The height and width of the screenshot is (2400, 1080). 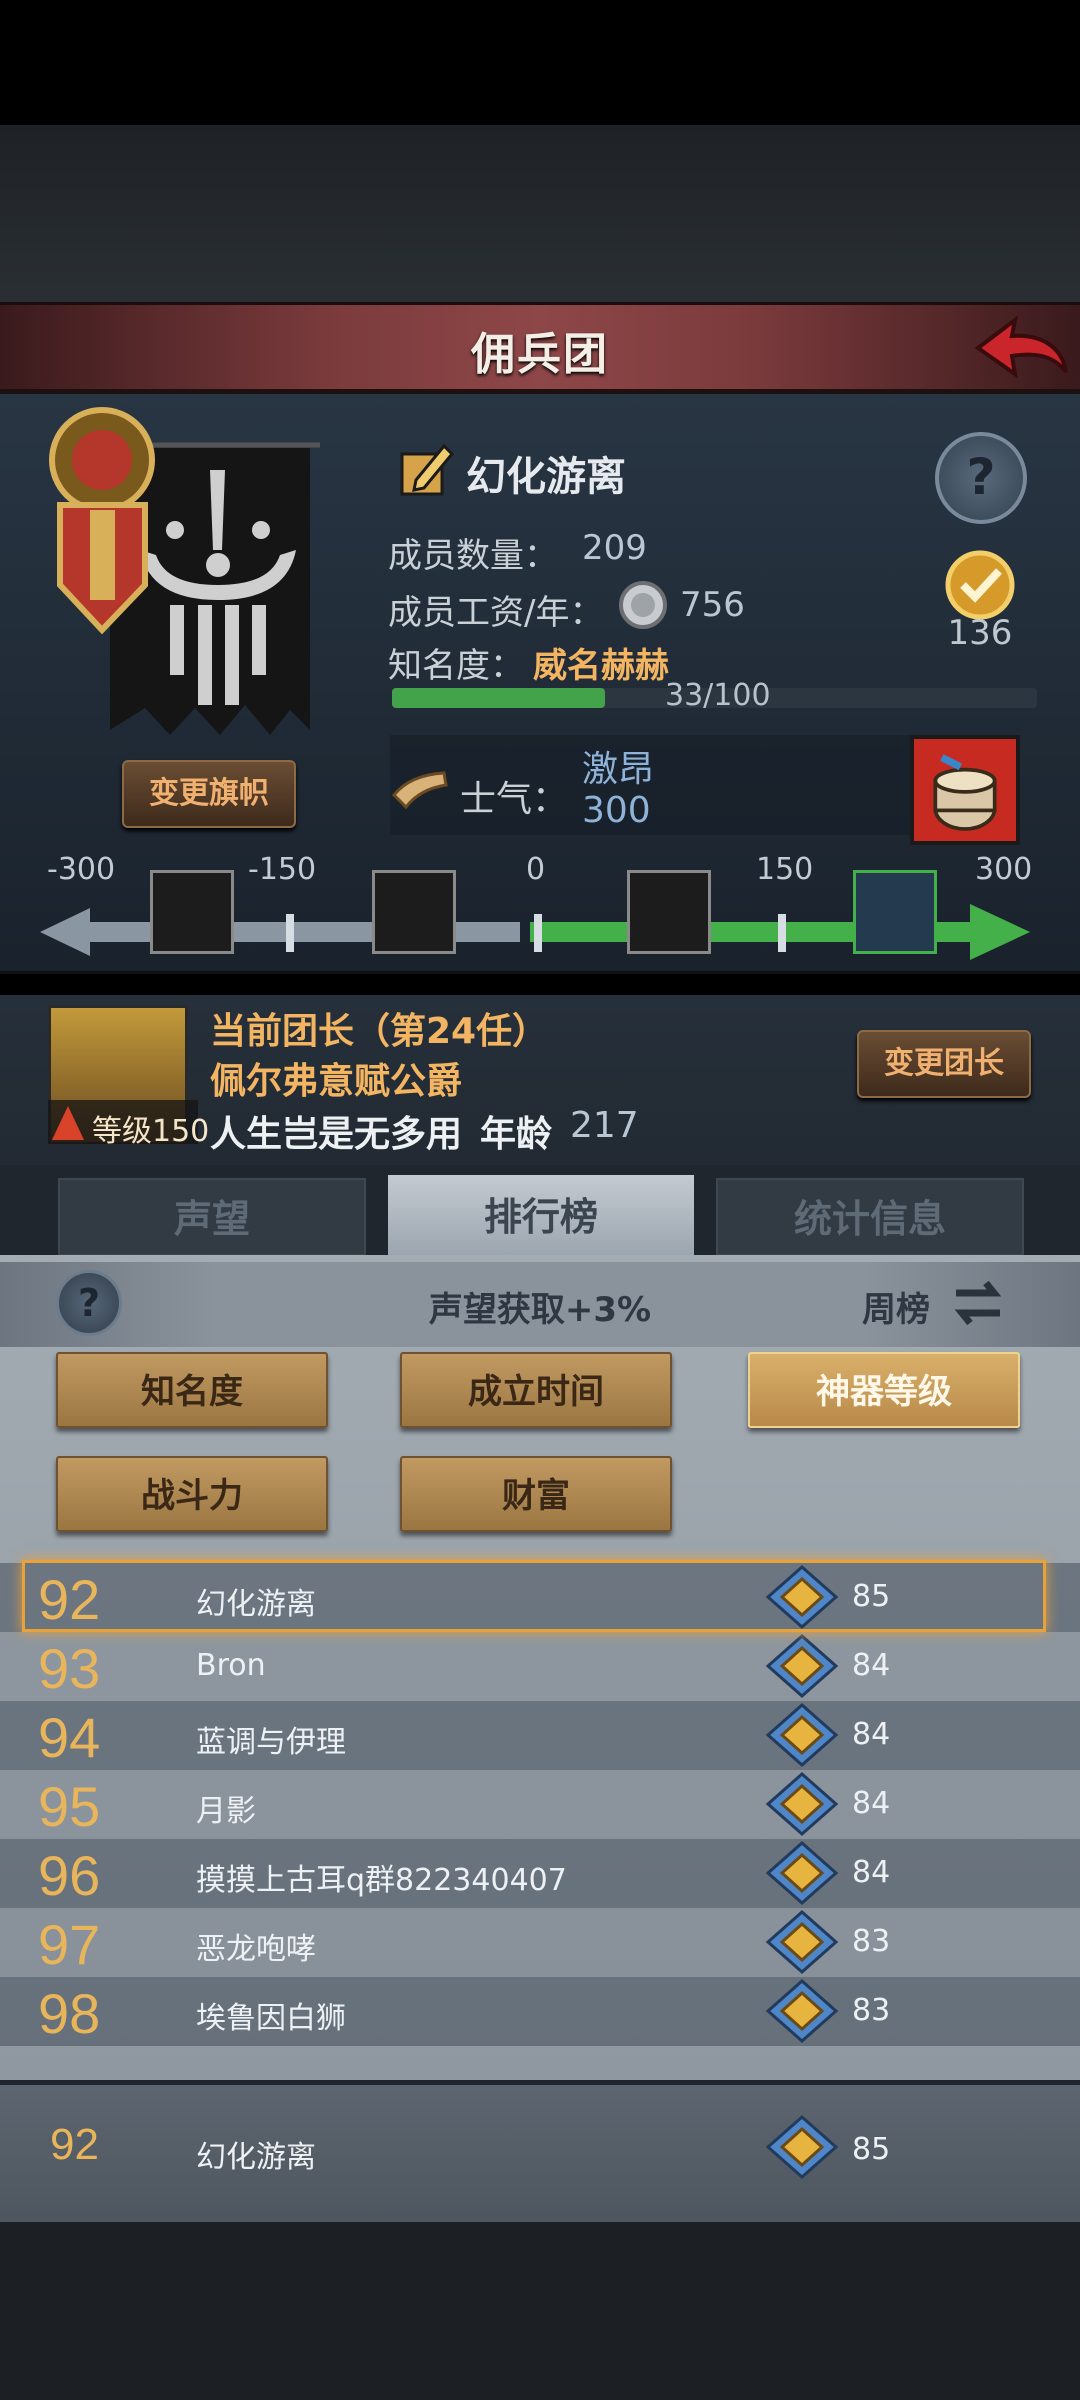 What do you see at coordinates (516, 1134) in the screenshot?
I see `age-label: 年龄` at bounding box center [516, 1134].